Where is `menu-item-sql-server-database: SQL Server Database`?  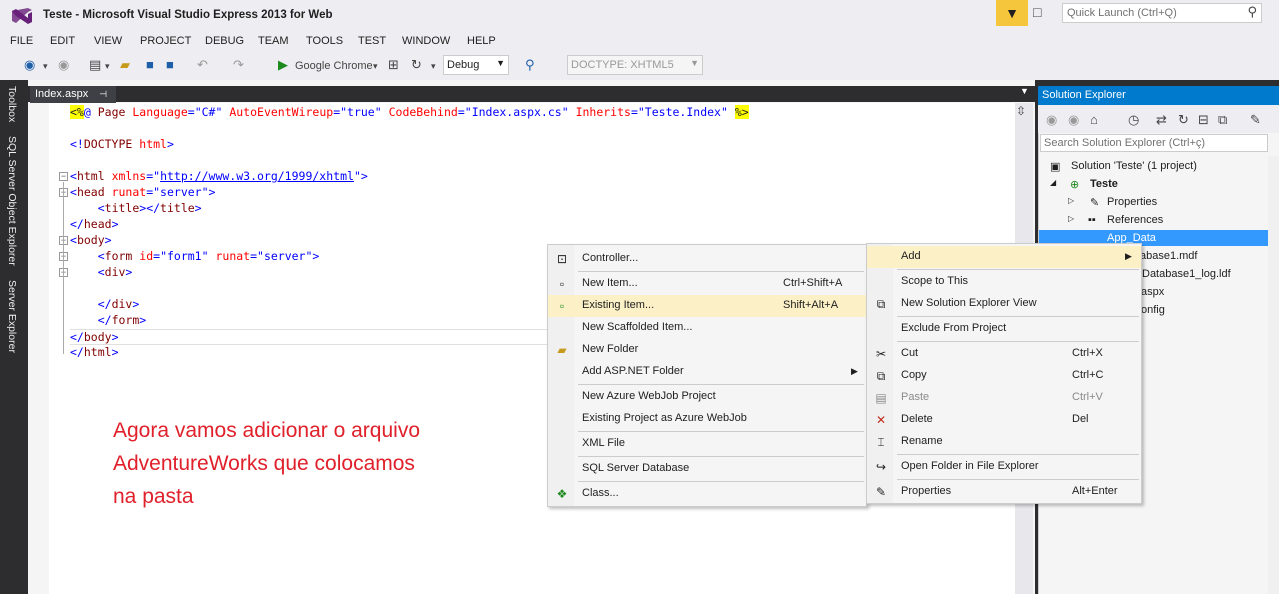 menu-item-sql-server-database: SQL Server Database is located at coordinates (707, 469).